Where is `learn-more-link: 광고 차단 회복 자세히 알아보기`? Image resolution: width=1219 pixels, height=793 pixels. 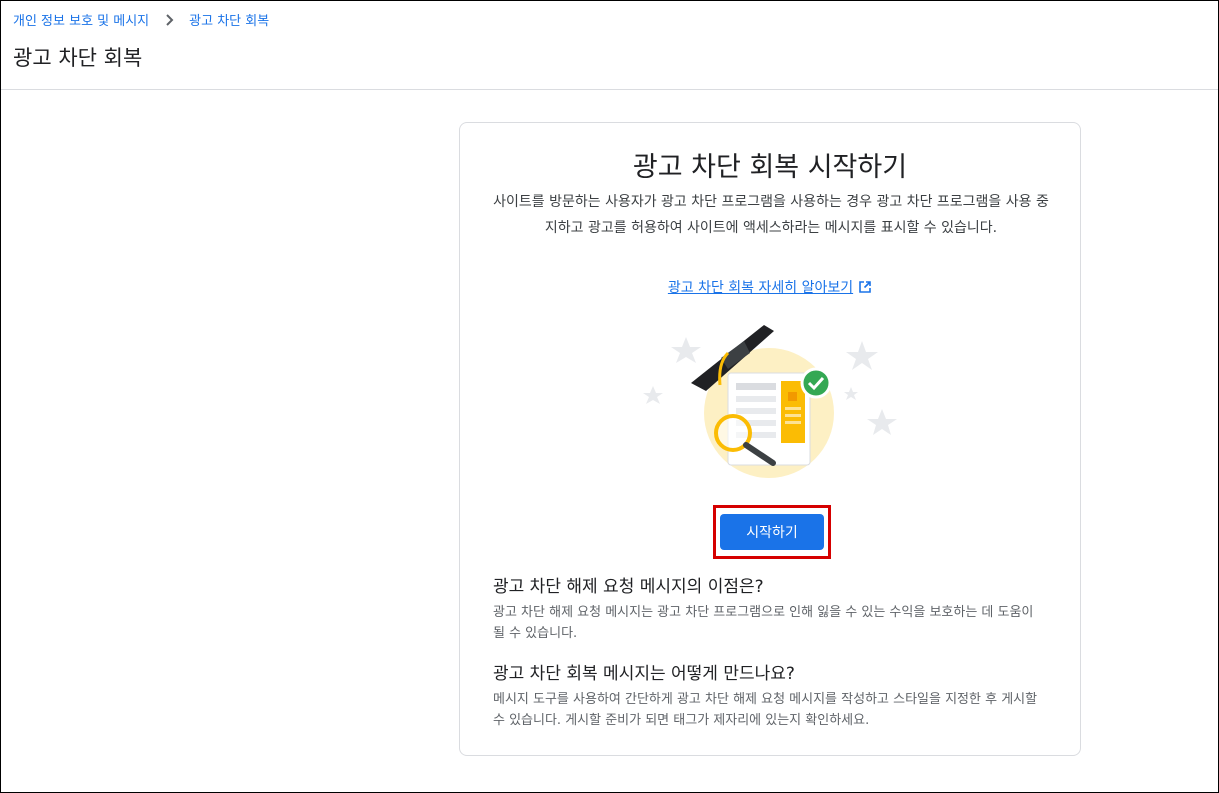 learn-more-link: 광고 차단 회복 자세히 알아보기 is located at coordinates (770, 288).